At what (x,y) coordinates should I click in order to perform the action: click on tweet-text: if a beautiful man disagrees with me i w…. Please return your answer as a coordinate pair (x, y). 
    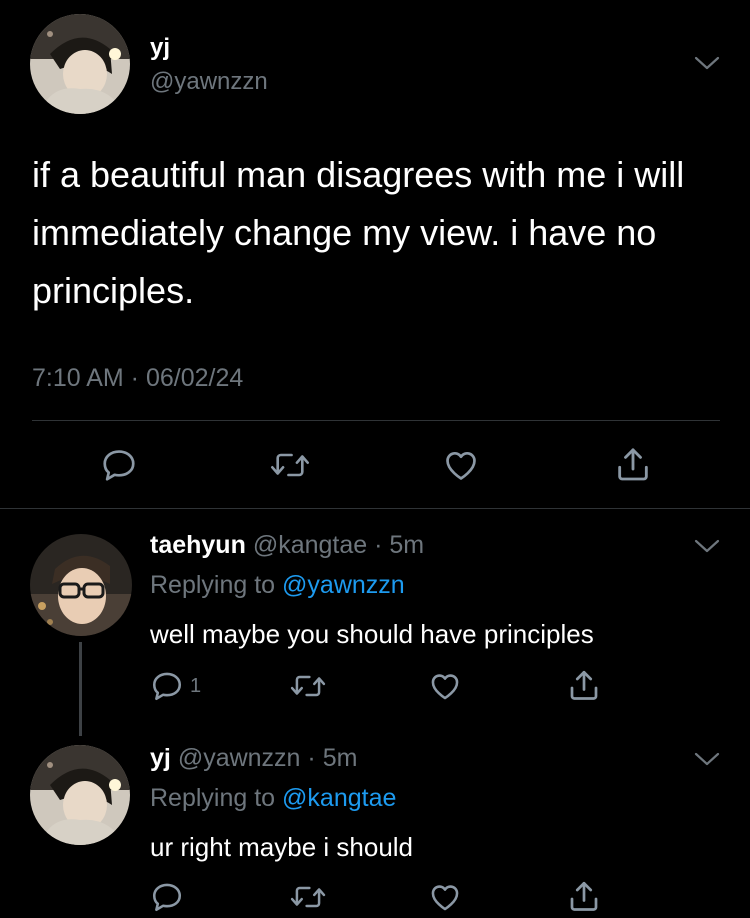
    Looking at the image, I should click on (358, 232).